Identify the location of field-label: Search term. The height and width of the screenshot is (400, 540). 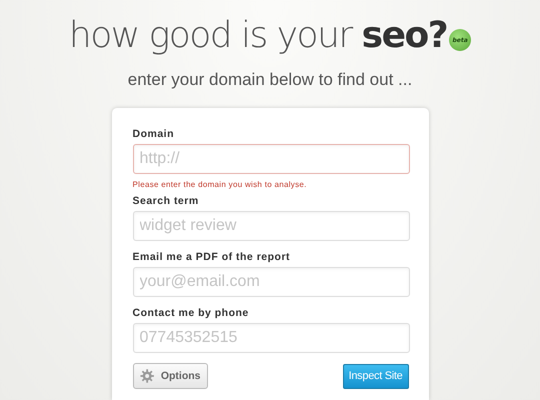
(166, 201).